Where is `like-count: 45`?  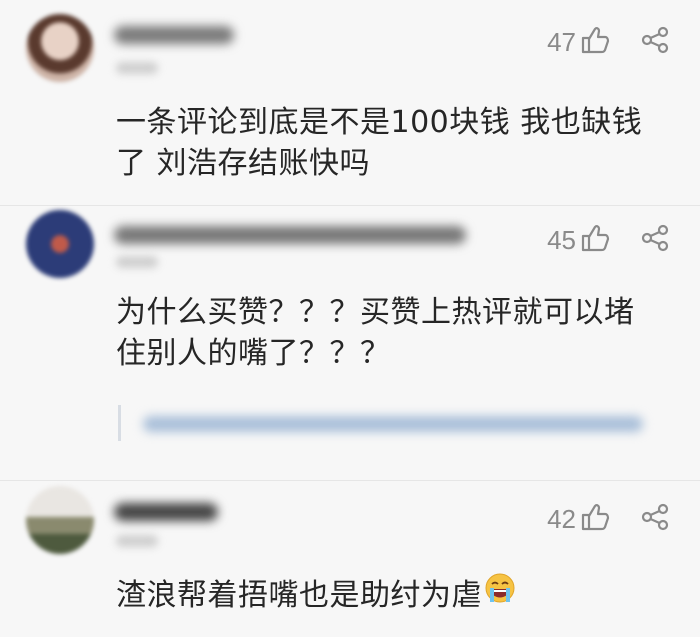
like-count: 45 is located at coordinates (561, 239).